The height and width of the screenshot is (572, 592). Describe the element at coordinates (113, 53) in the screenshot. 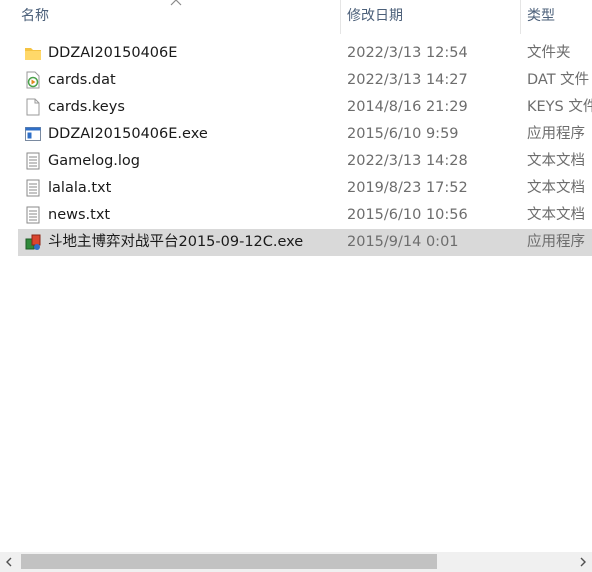

I see `file-name: DDZAI20150406E` at that location.